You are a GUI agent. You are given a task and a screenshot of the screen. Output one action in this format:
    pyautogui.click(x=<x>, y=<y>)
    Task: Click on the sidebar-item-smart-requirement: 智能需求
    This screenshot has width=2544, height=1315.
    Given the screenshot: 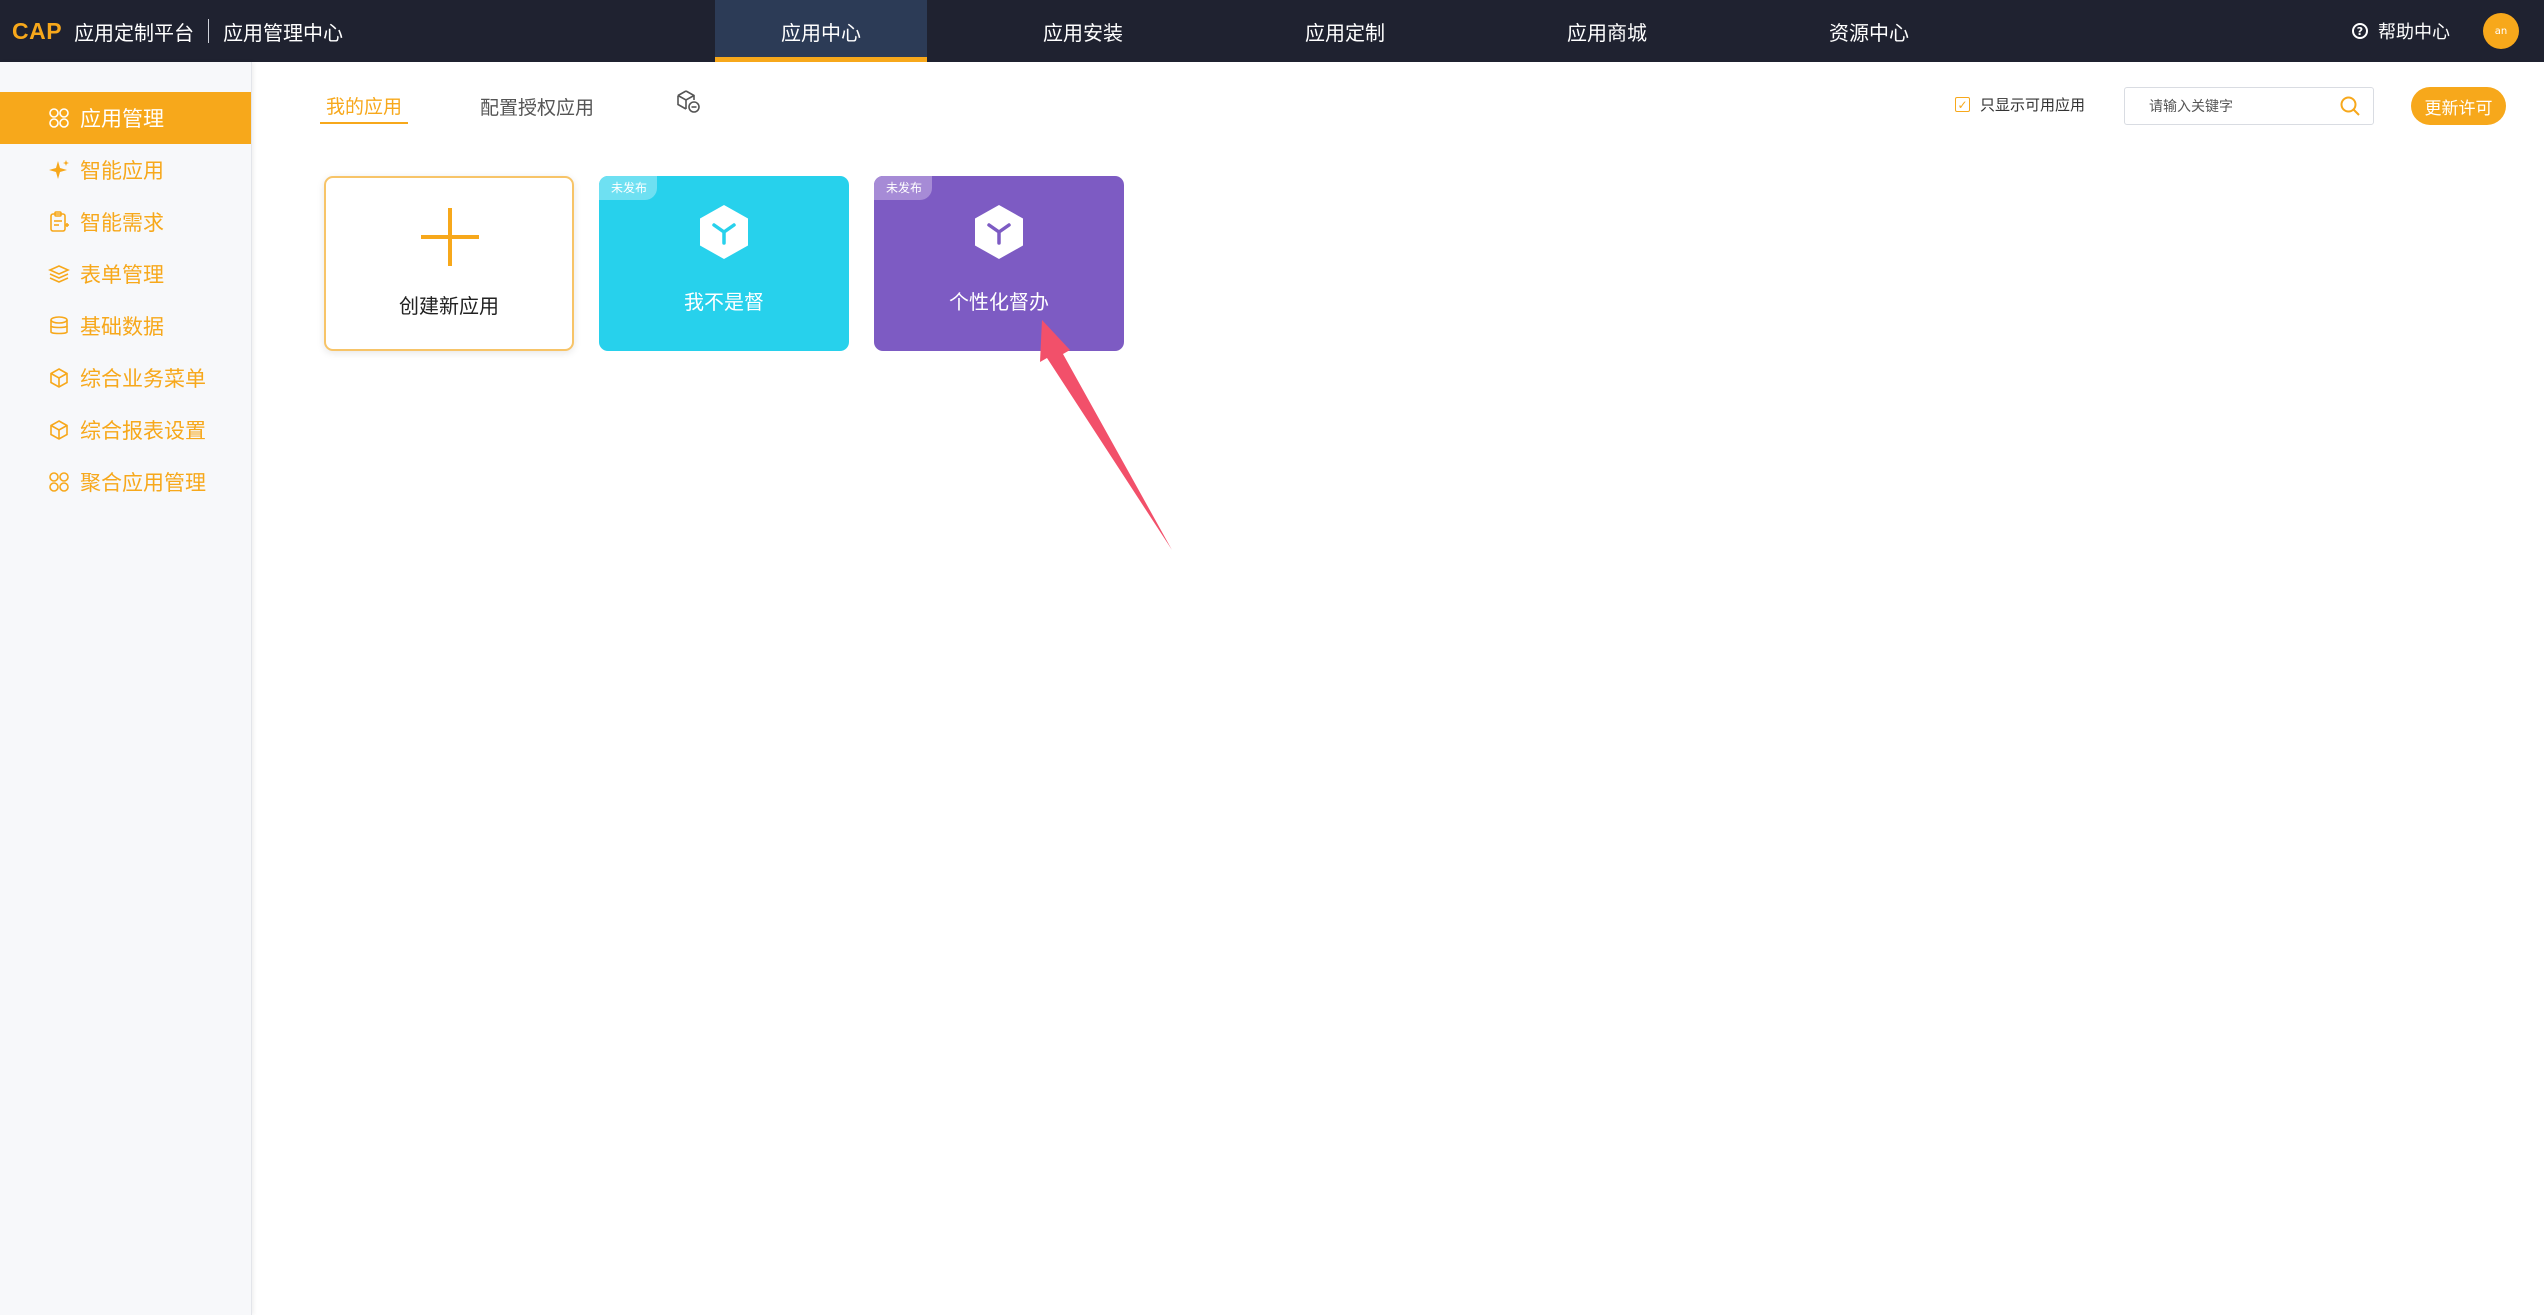 What is the action you would take?
    pyautogui.click(x=125, y=222)
    